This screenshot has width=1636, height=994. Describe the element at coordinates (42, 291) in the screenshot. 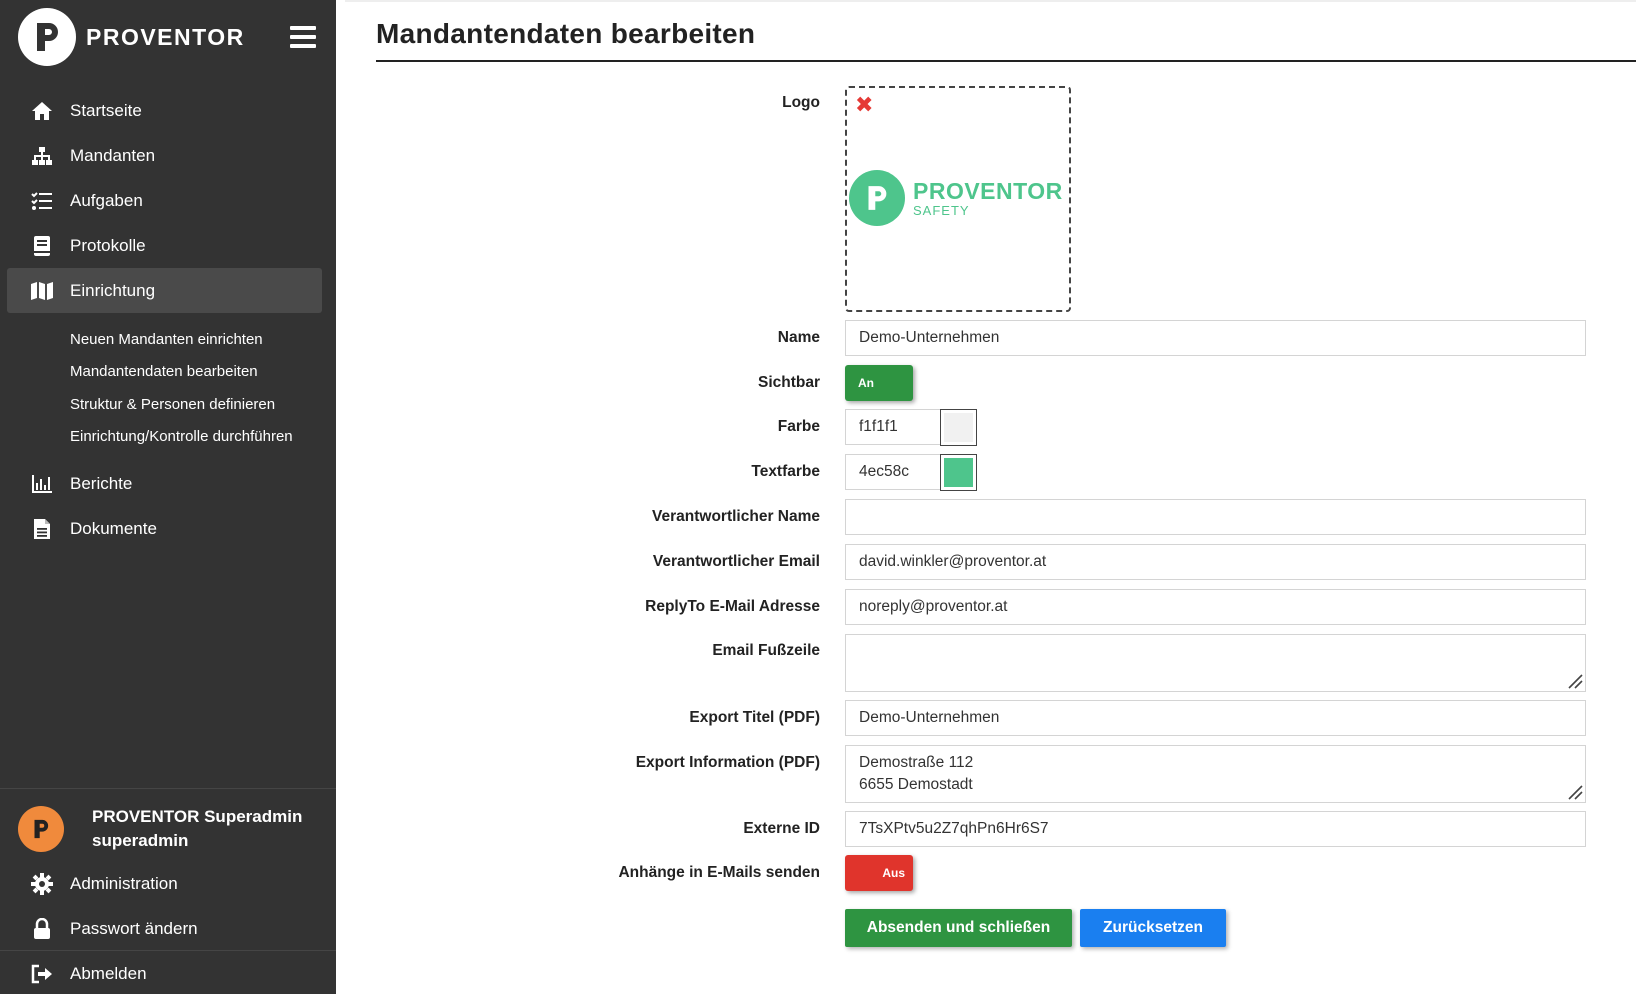

I see `map-icon` at that location.